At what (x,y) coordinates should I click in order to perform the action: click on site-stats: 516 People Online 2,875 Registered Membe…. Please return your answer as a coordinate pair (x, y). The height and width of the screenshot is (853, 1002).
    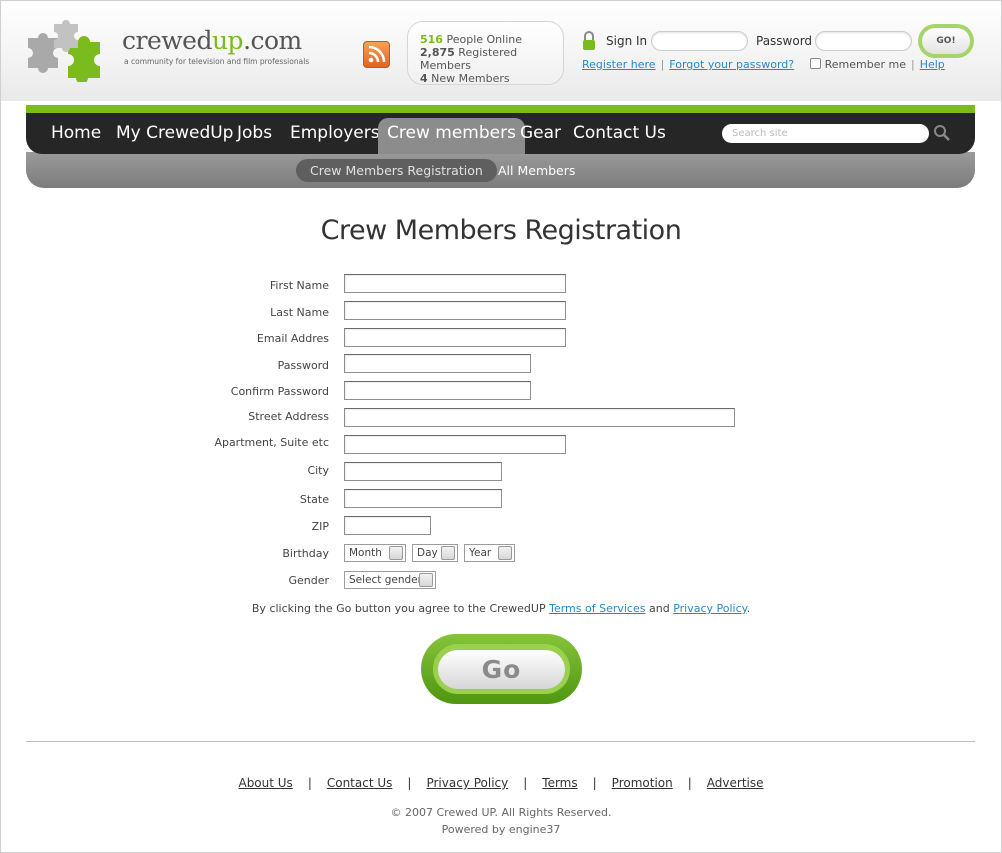
    Looking at the image, I should click on (485, 53).